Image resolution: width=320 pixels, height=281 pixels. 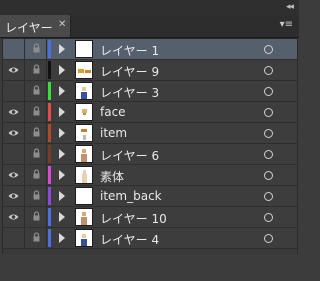 What do you see at coordinates (129, 50) in the screenshot?
I see `layer-name: レイヤー 1` at bounding box center [129, 50].